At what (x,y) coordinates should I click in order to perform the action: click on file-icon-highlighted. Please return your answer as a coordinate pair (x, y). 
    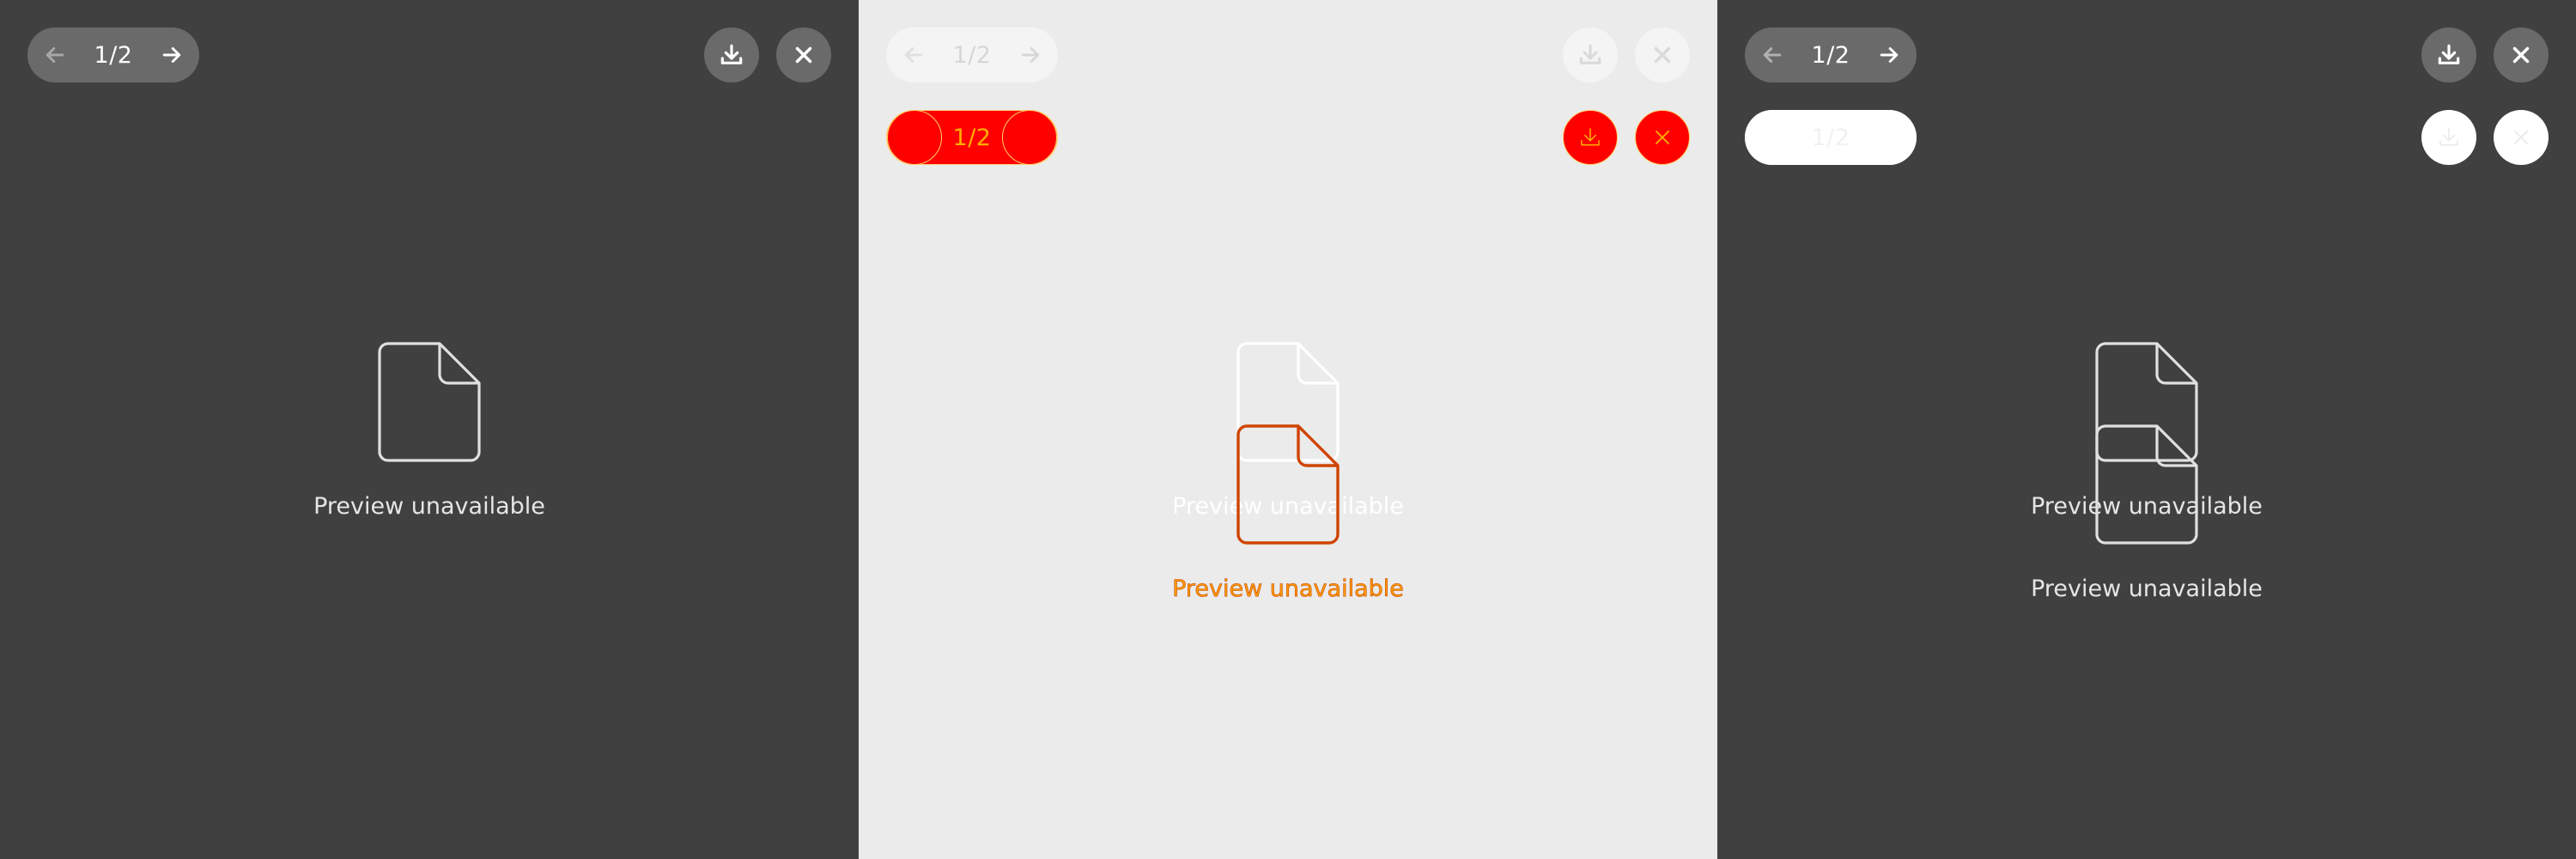
    Looking at the image, I should click on (1288, 485).